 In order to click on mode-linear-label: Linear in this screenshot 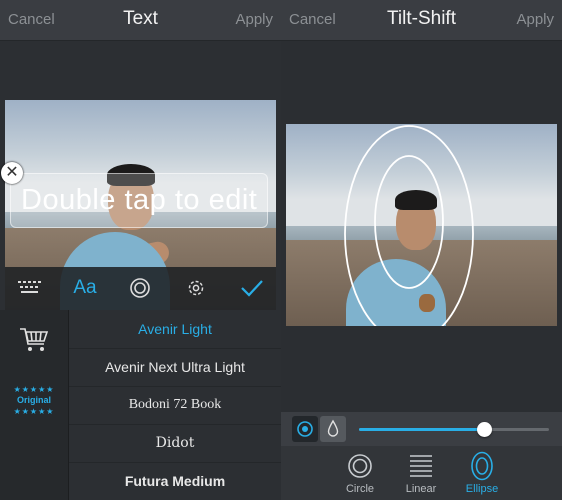, I will do `click(421, 489)`.